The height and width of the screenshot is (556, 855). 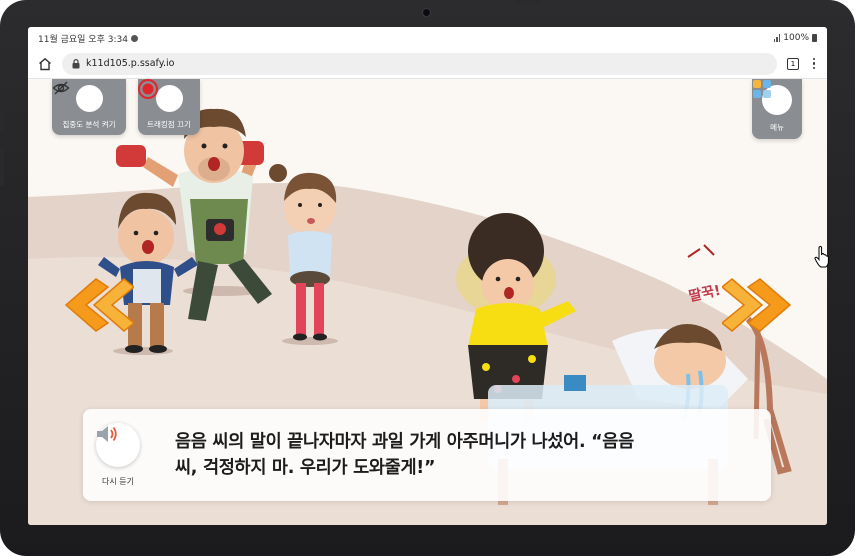 I want to click on listen-again-button: 다시 듣기, so click(x=118, y=458).